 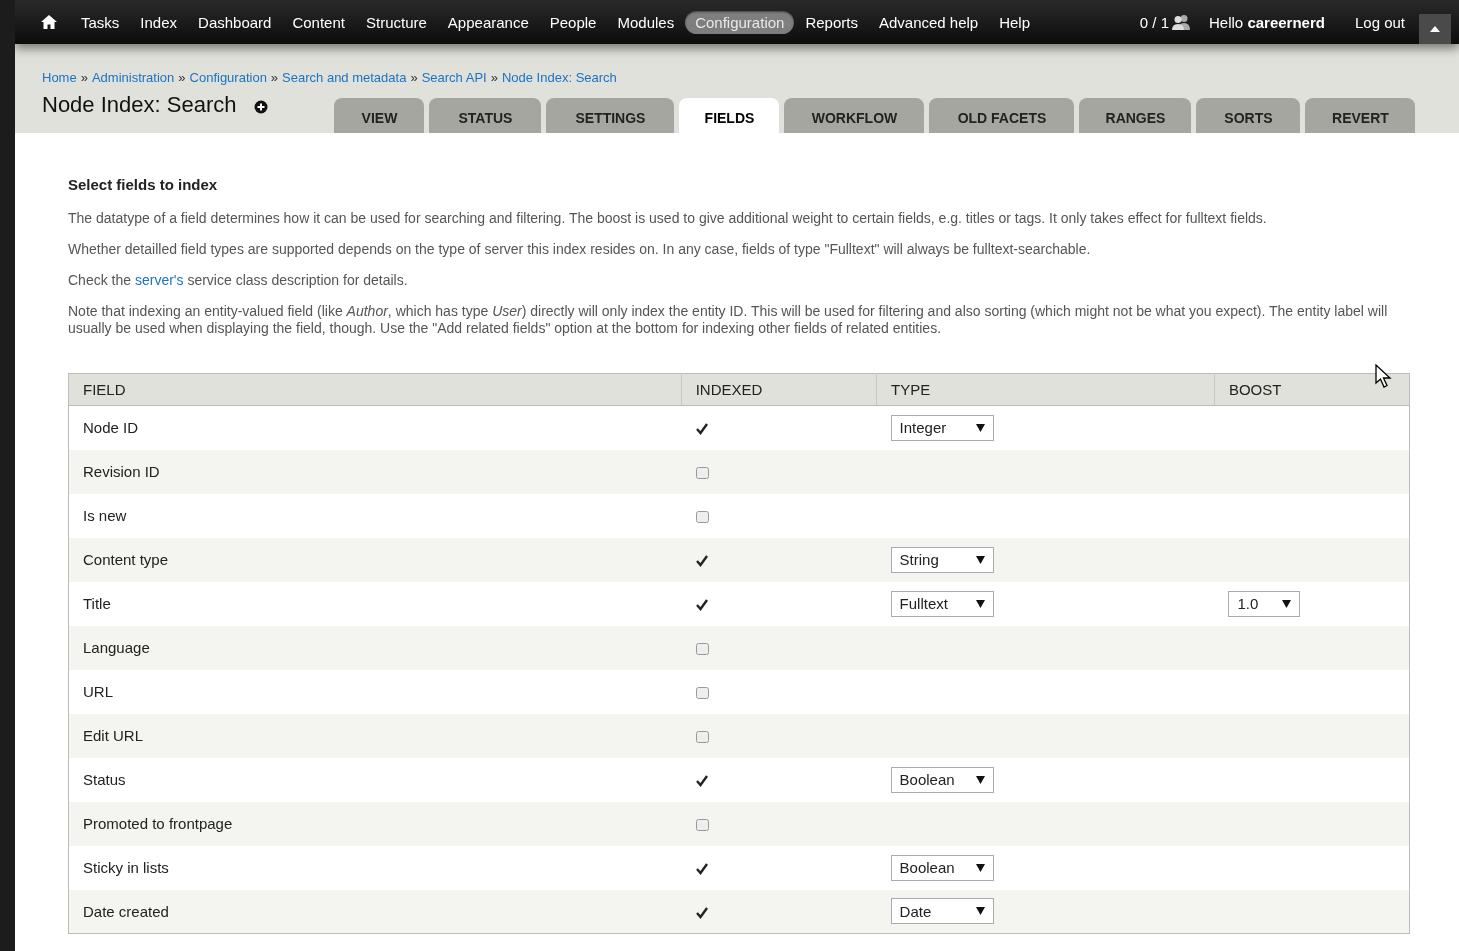 What do you see at coordinates (1379, 22) in the screenshot?
I see `logout-link: Log out` at bounding box center [1379, 22].